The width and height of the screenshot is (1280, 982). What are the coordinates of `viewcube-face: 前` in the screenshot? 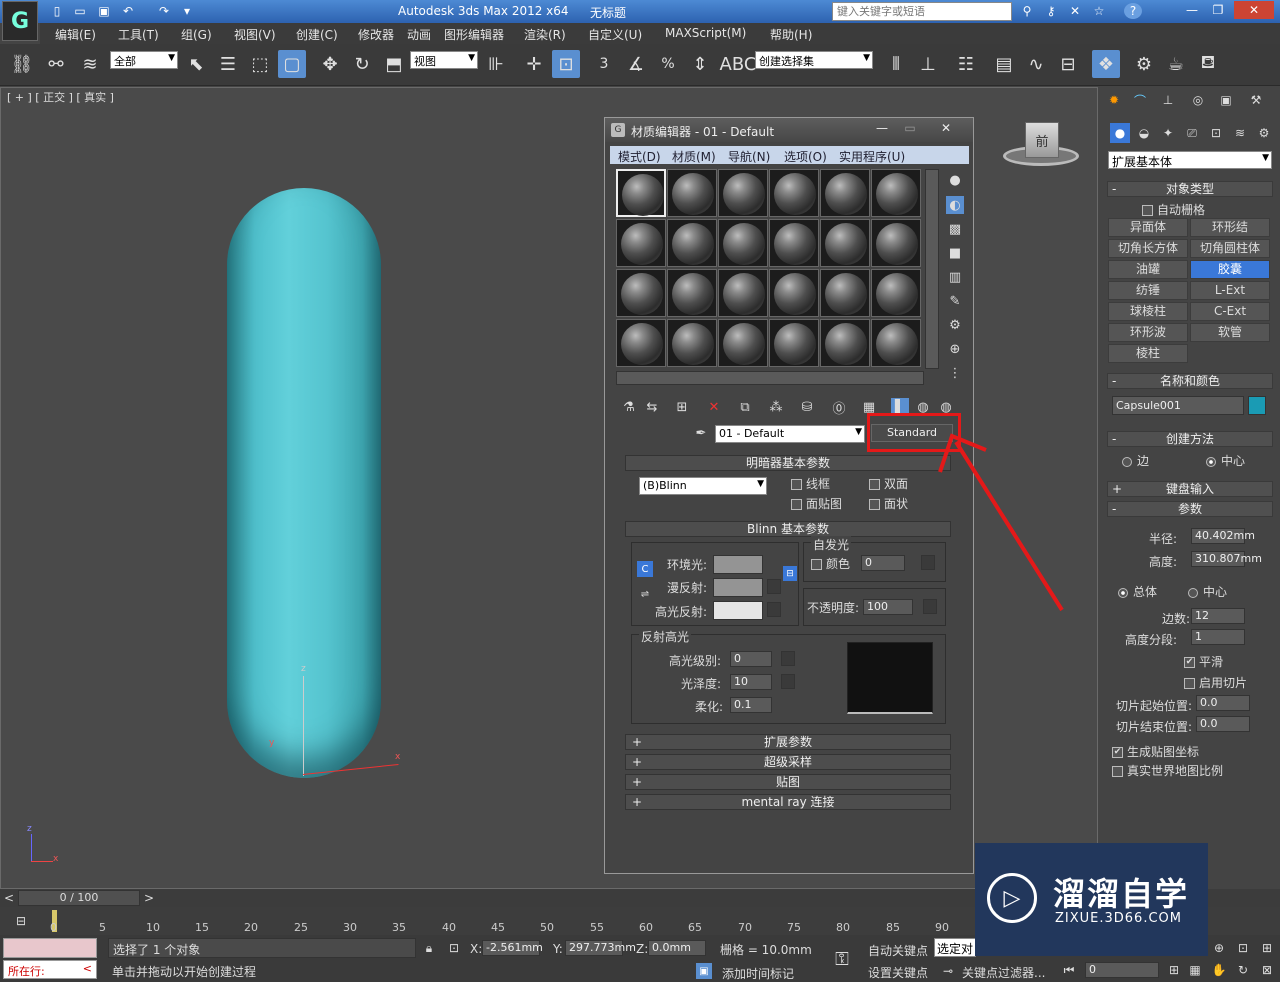 It's located at (1042, 140).